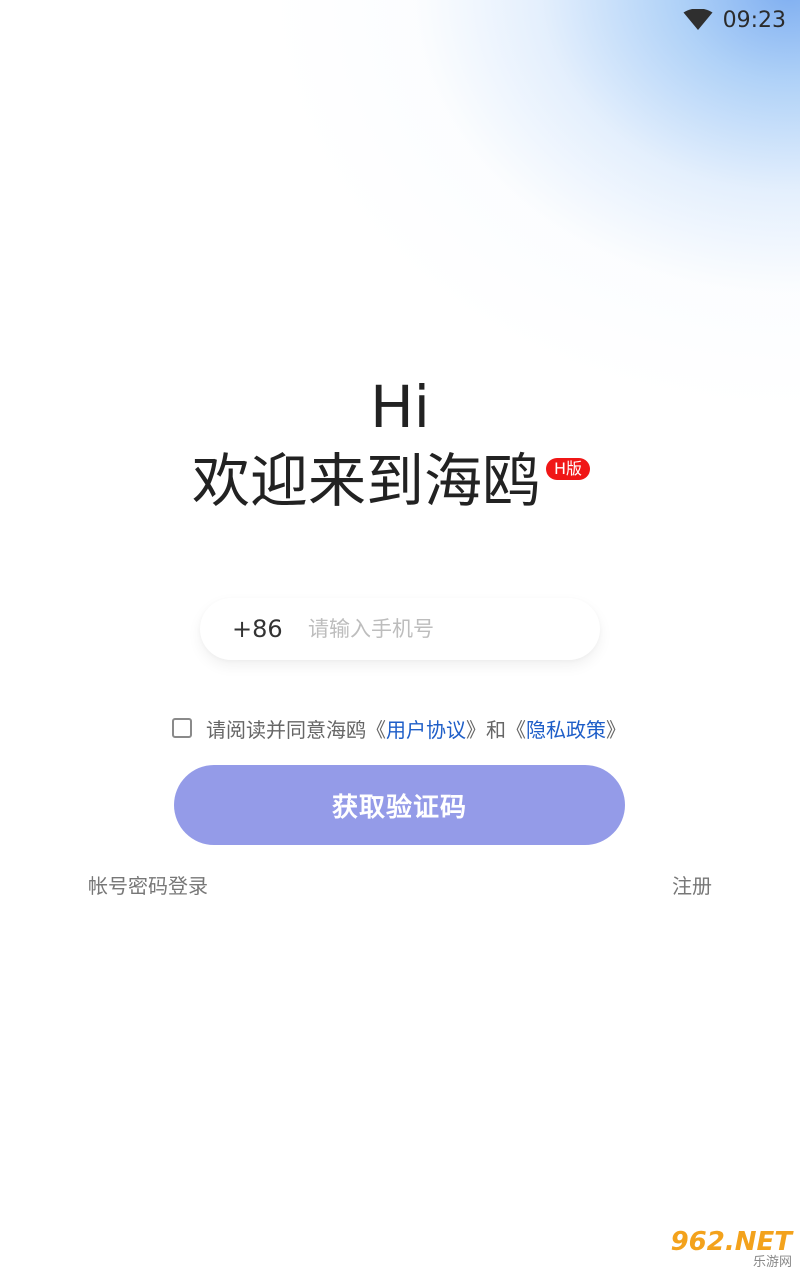 This screenshot has width=800, height=1280. Describe the element at coordinates (731, 1242) in the screenshot. I see `watermark-text: 962.NET` at that location.